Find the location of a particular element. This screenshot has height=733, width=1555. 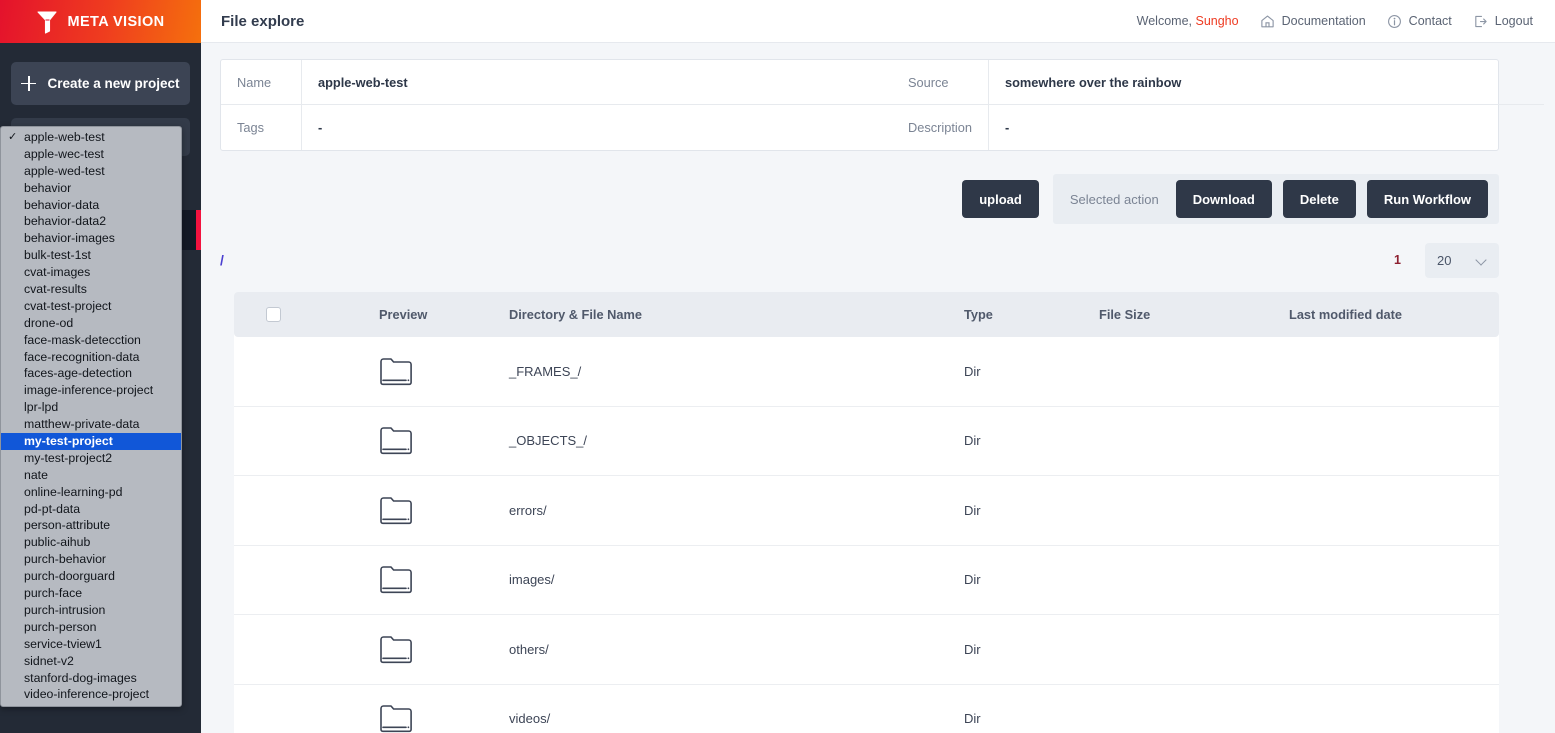

dropdown-item: cvat-test-project is located at coordinates (91, 306).